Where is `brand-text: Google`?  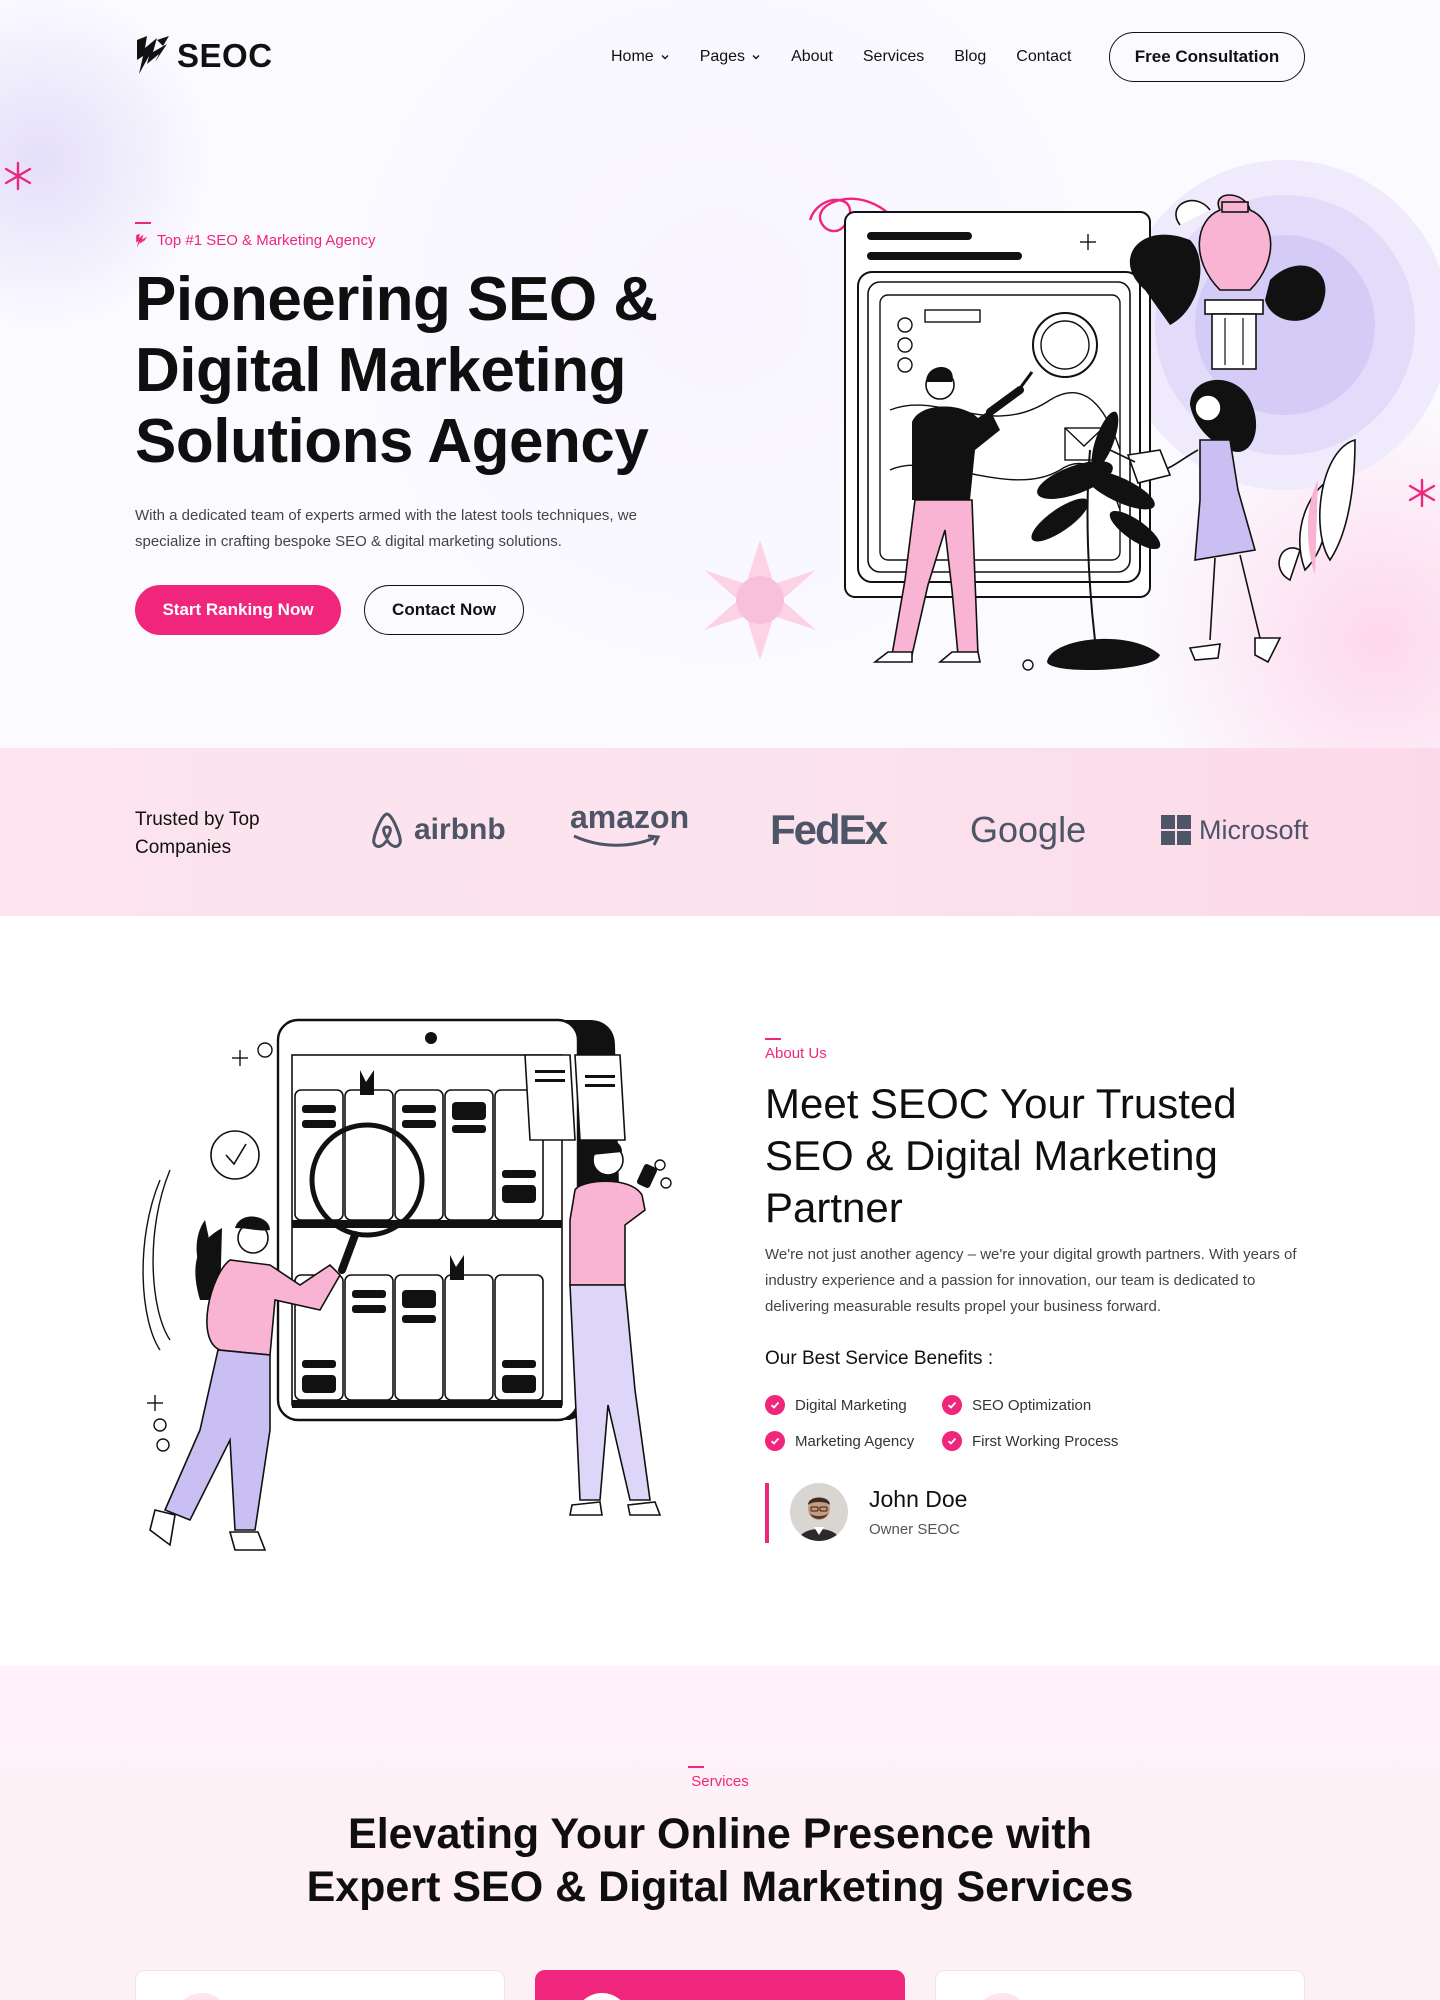
brand-text: Google is located at coordinates (1028, 829).